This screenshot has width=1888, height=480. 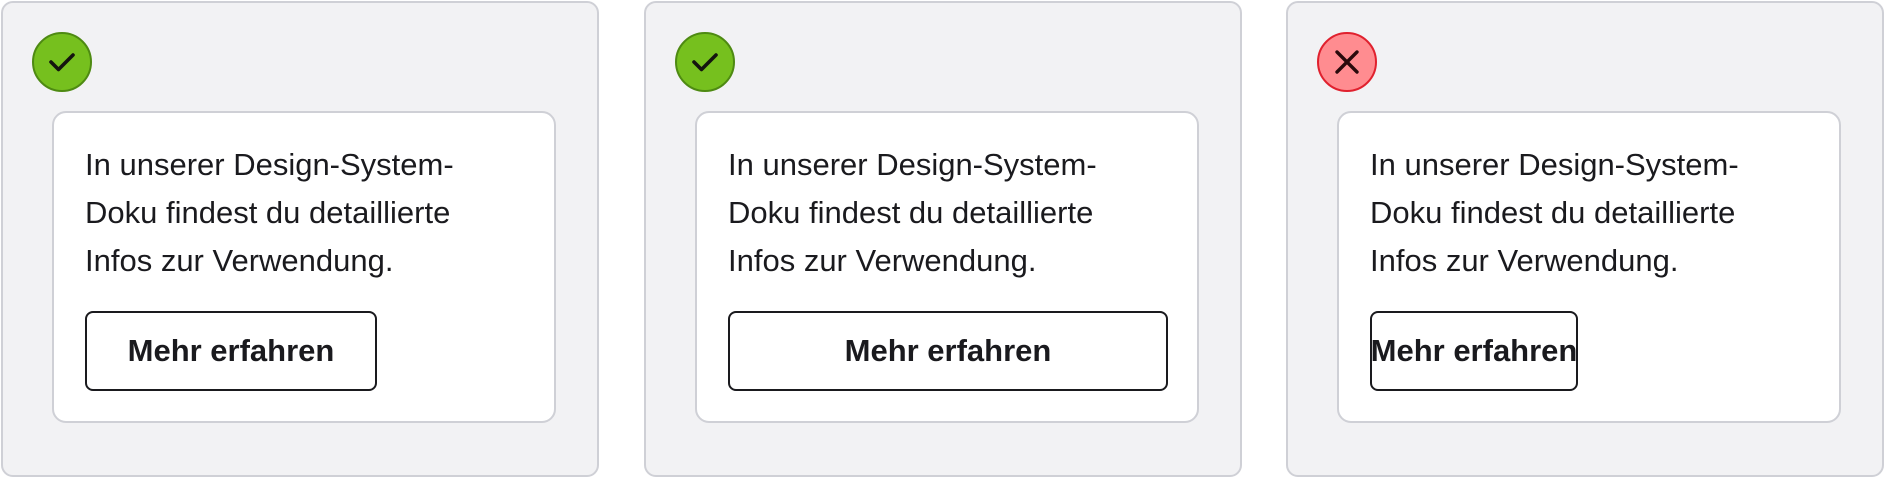 What do you see at coordinates (1347, 62) in the screenshot?
I see `close-icon` at bounding box center [1347, 62].